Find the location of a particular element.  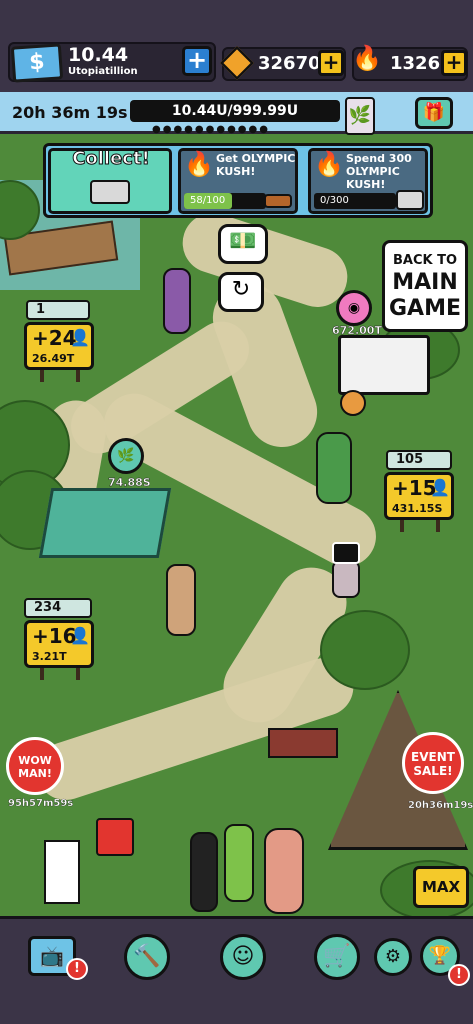

back-button-line2: MAIN is located at coordinates (425, 282).